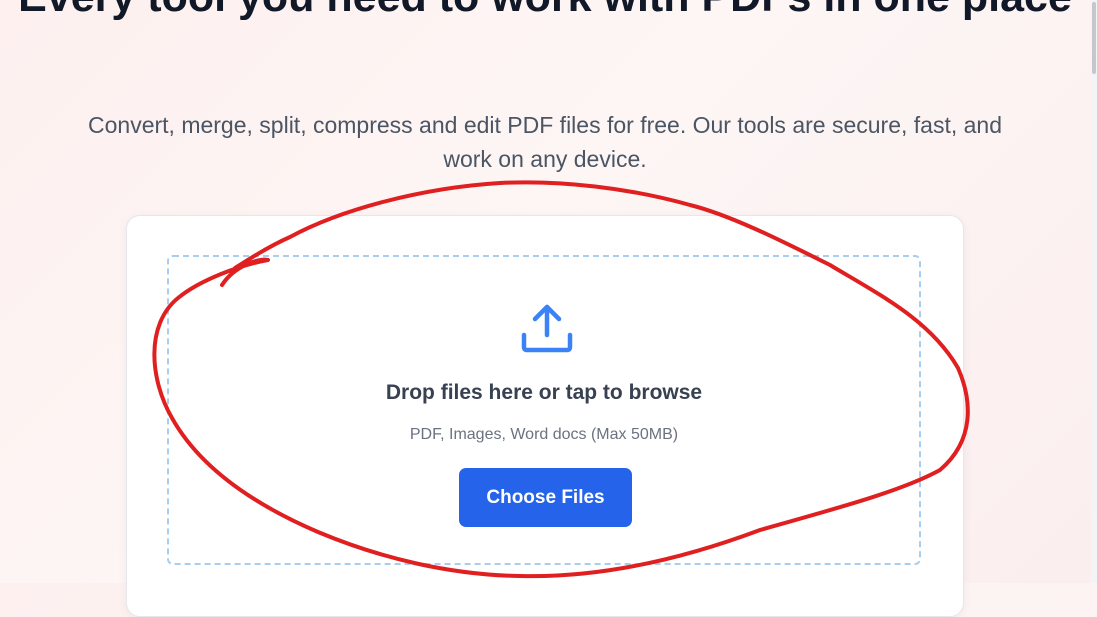 The width and height of the screenshot is (1097, 617). I want to click on choose-files-button: Choose Files, so click(545, 497).